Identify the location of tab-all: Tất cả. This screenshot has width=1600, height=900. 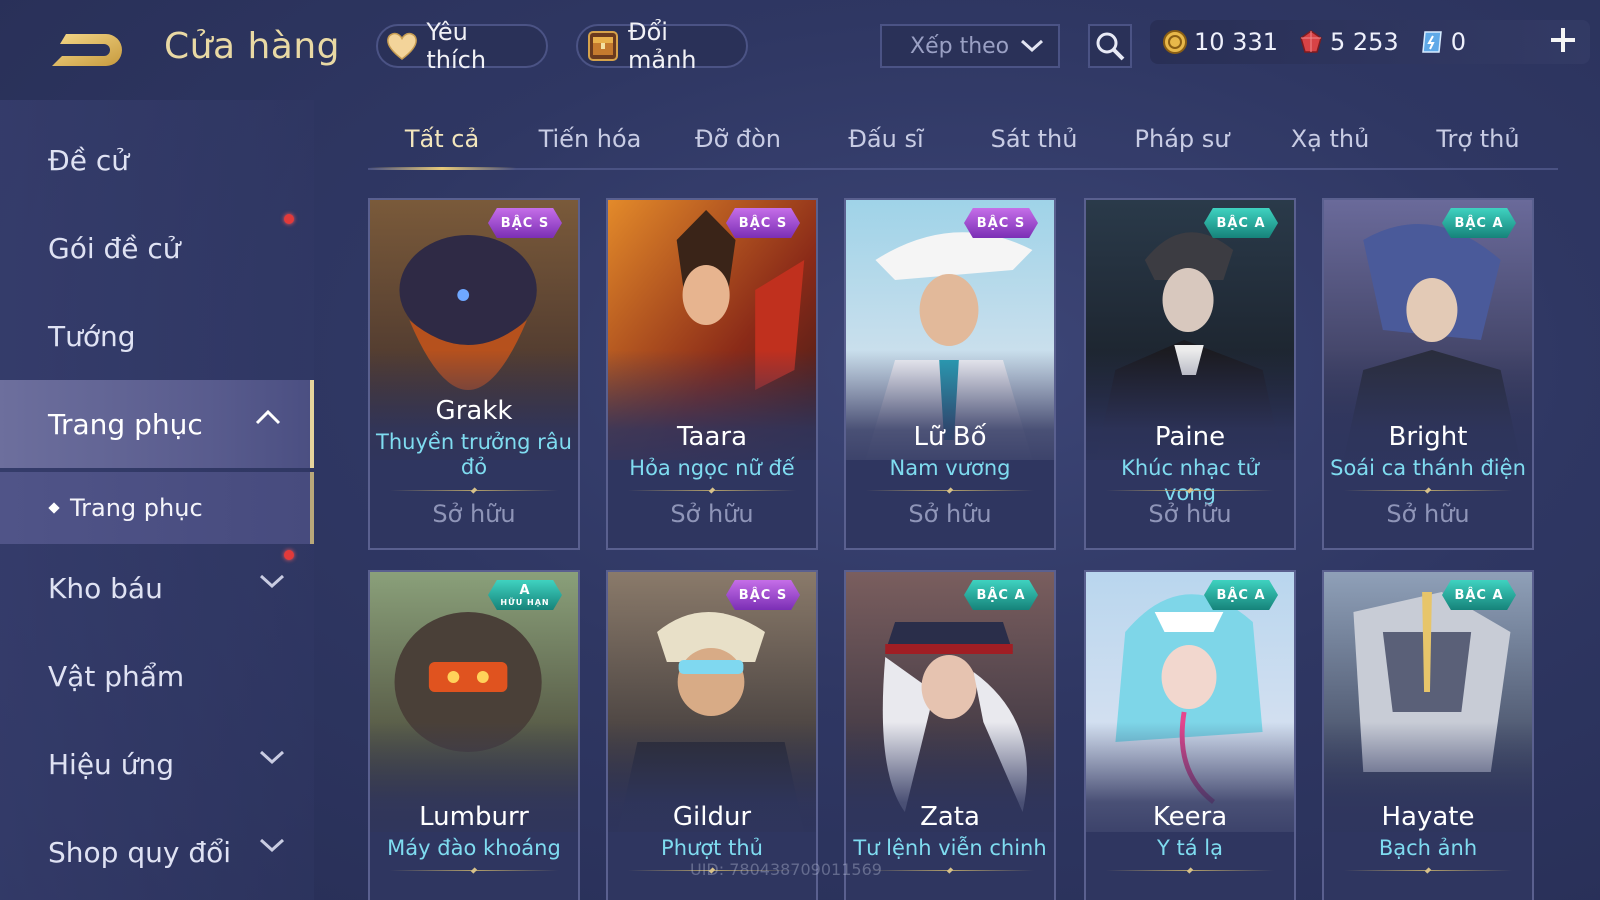
(442, 140).